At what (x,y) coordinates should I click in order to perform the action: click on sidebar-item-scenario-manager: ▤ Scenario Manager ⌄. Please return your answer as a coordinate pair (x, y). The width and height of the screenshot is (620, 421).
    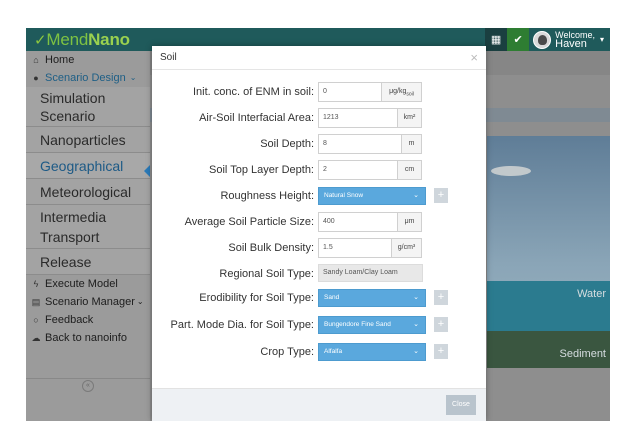
    Looking at the image, I should click on (88, 302).